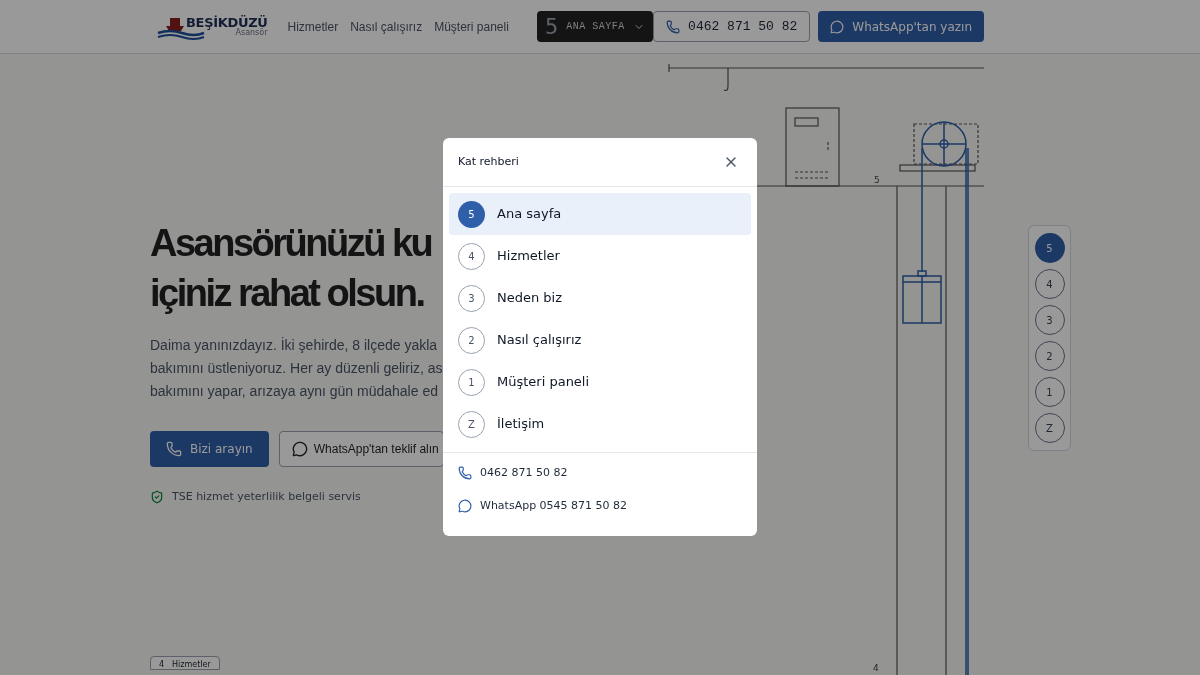  Describe the element at coordinates (600, 506) in the screenshot. I see `contact-link: WhatsApp 0545 871 50 82` at that location.